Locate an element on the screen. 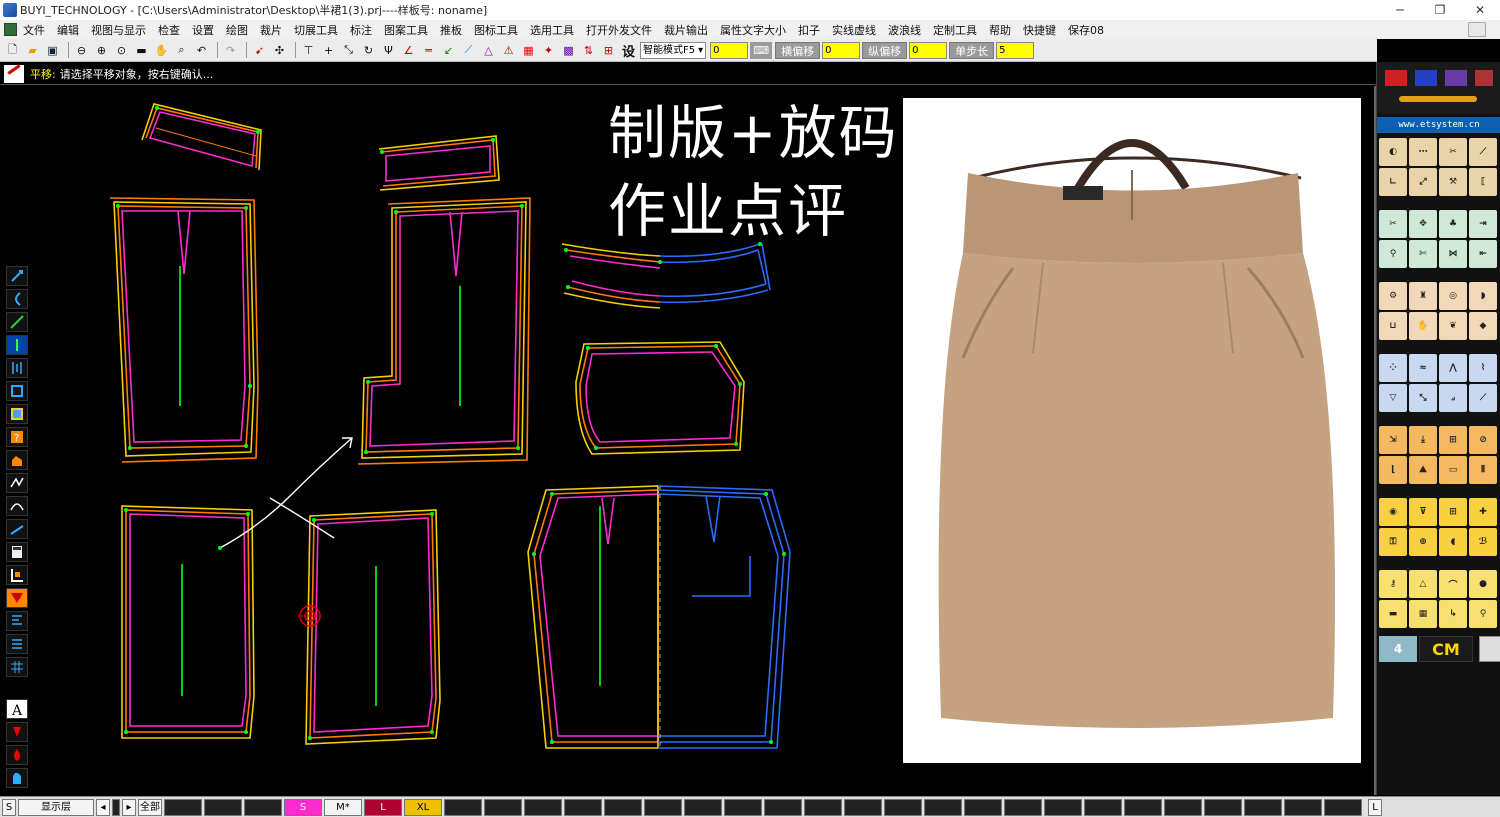 Image resolution: width=1500 pixels, height=817 pixels. fold-edge-icon: ⌊ is located at coordinates (1393, 470).